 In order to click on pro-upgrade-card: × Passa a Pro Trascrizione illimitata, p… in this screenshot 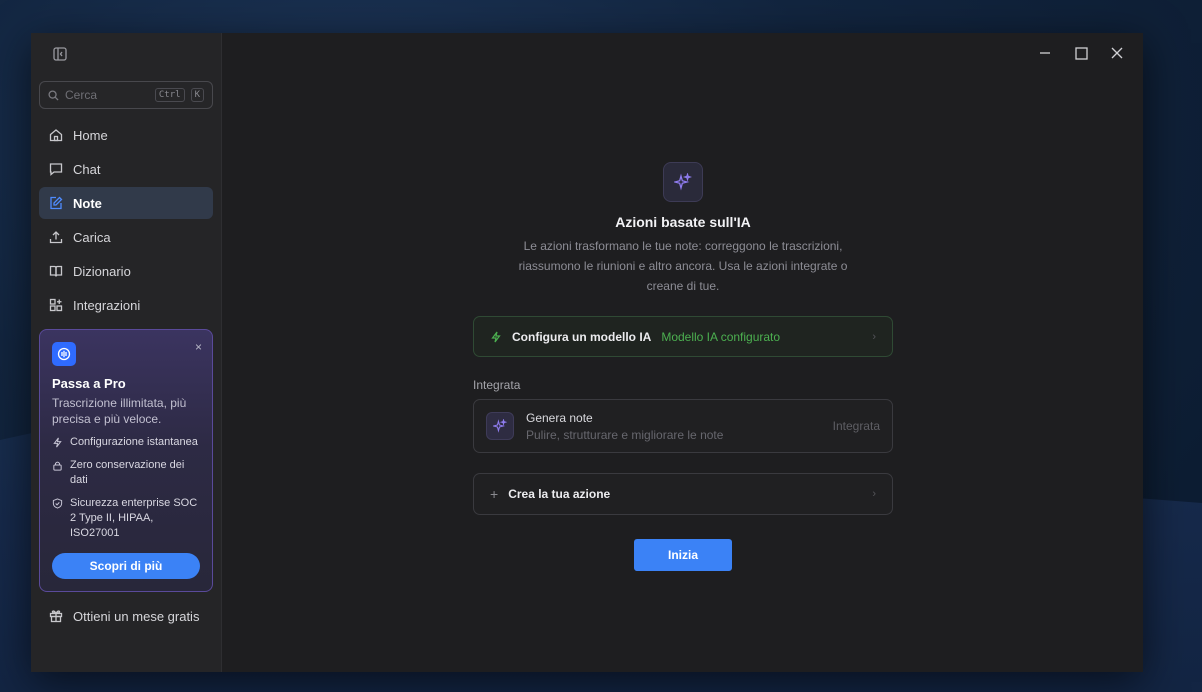, I will do `click(126, 460)`.